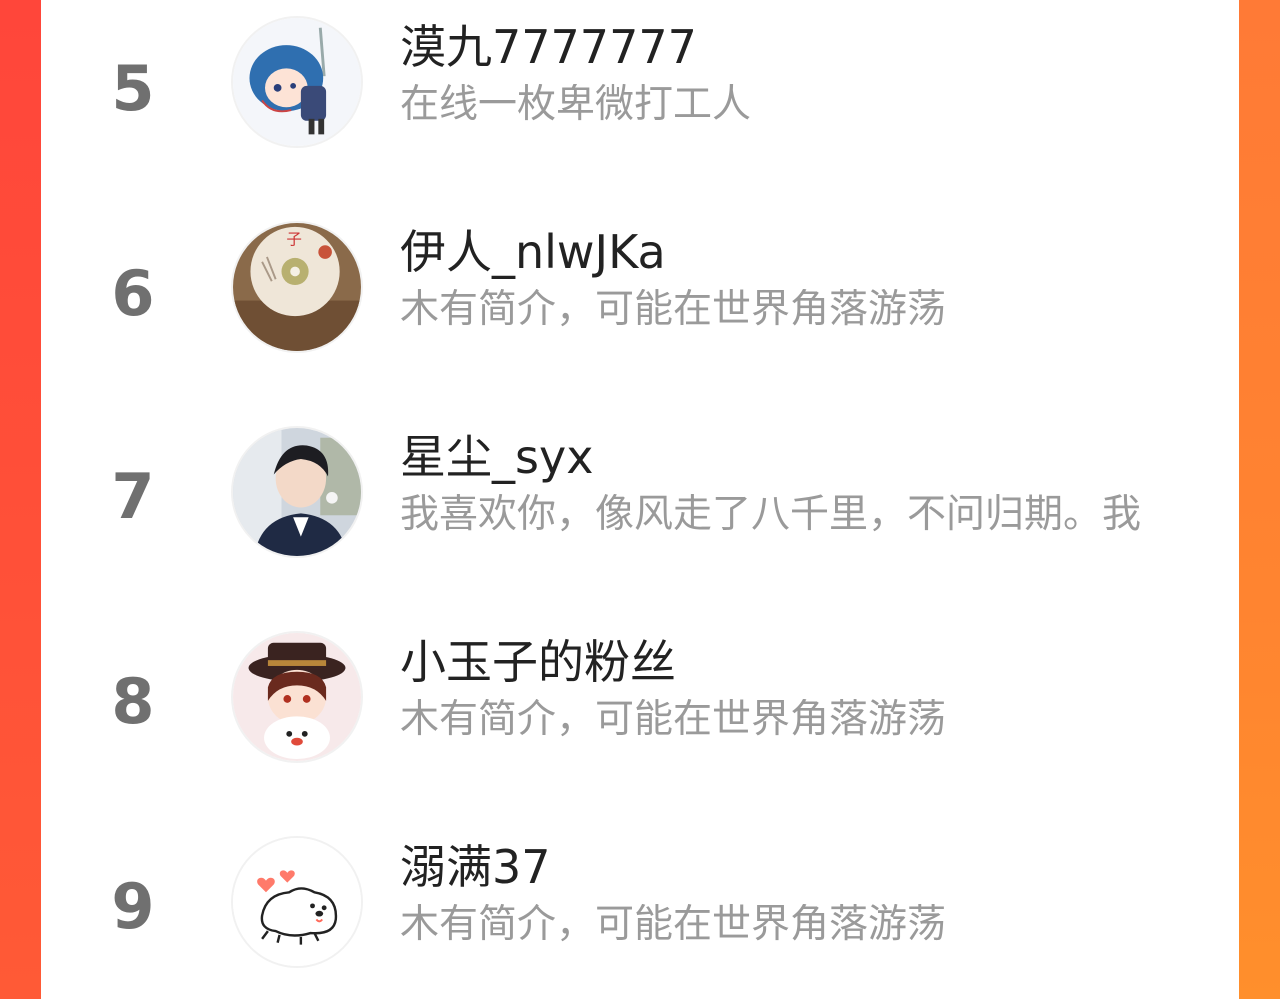  I want to click on cartoon-dog-avatar-icon, so click(297, 902).